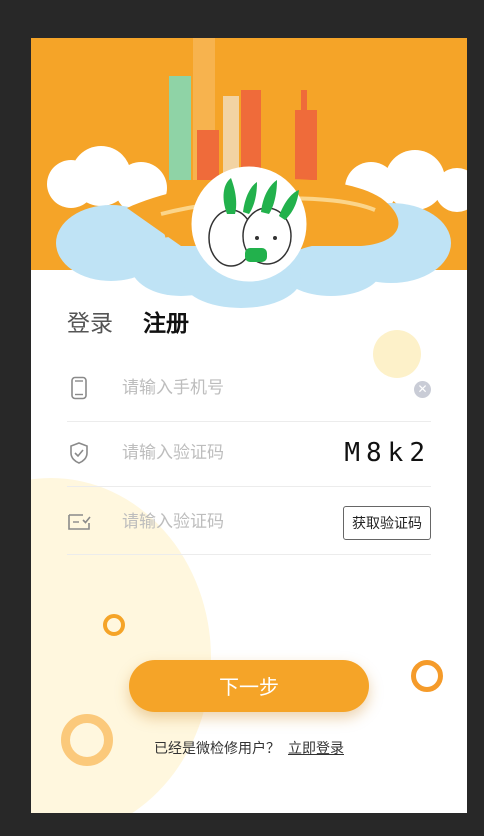 The image size is (484, 836). I want to click on phone-row: ✕, so click(249, 389).